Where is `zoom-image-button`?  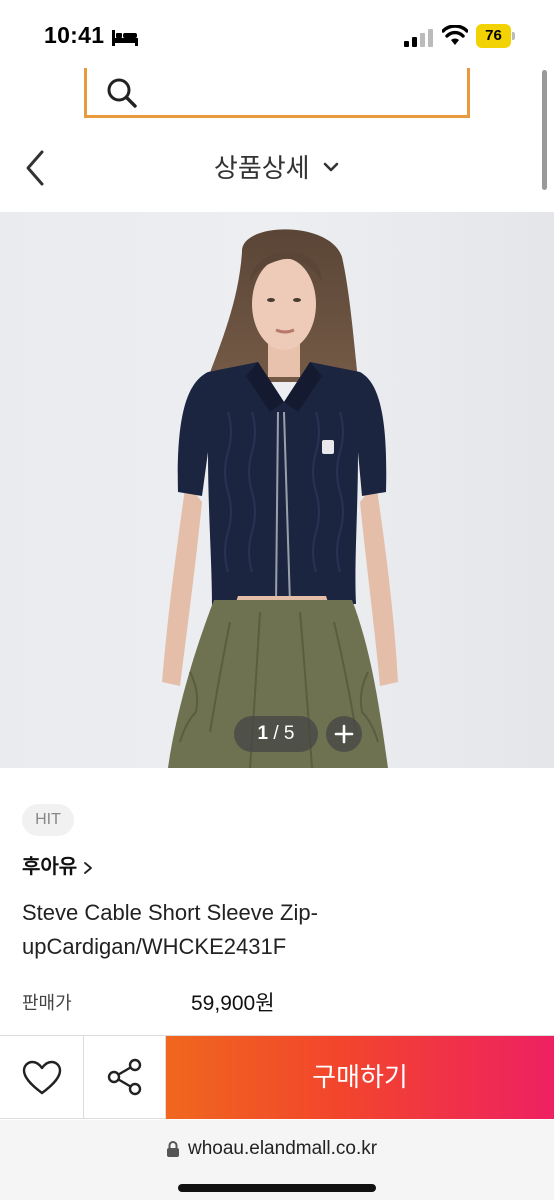
zoom-image-button is located at coordinates (344, 734).